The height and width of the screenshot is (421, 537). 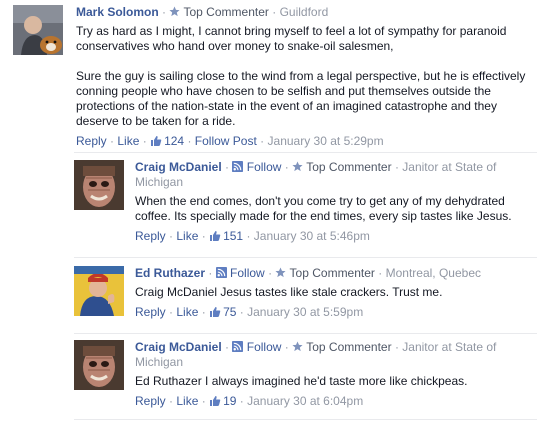 What do you see at coordinates (312, 236) in the screenshot?
I see `comment-timestamp: January 30 at 5:46pm` at bounding box center [312, 236].